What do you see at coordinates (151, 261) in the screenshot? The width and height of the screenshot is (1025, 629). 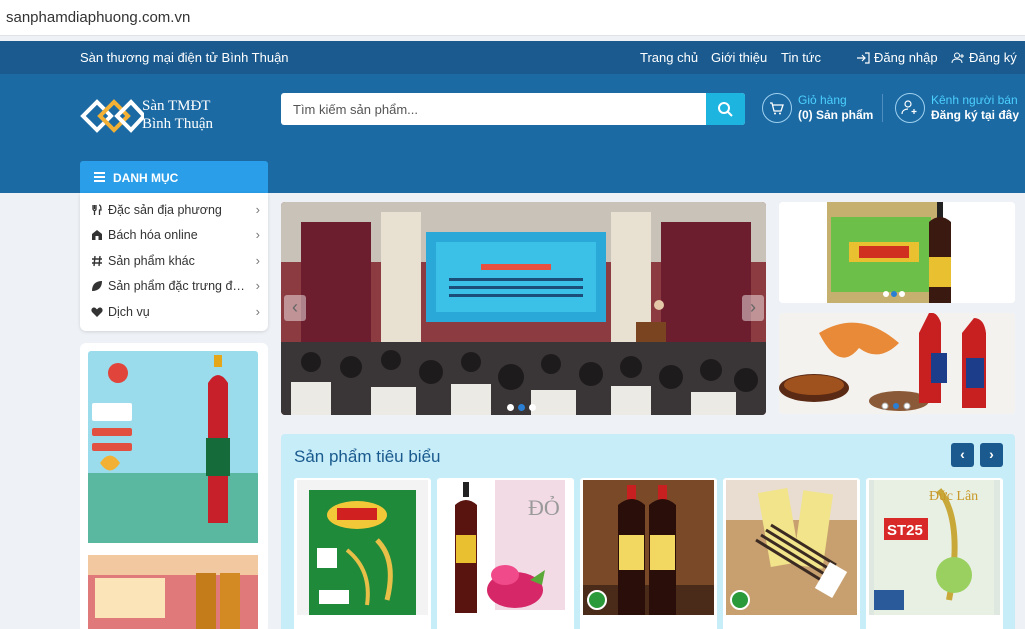 I see `category-label: Sản phẩm khác` at bounding box center [151, 261].